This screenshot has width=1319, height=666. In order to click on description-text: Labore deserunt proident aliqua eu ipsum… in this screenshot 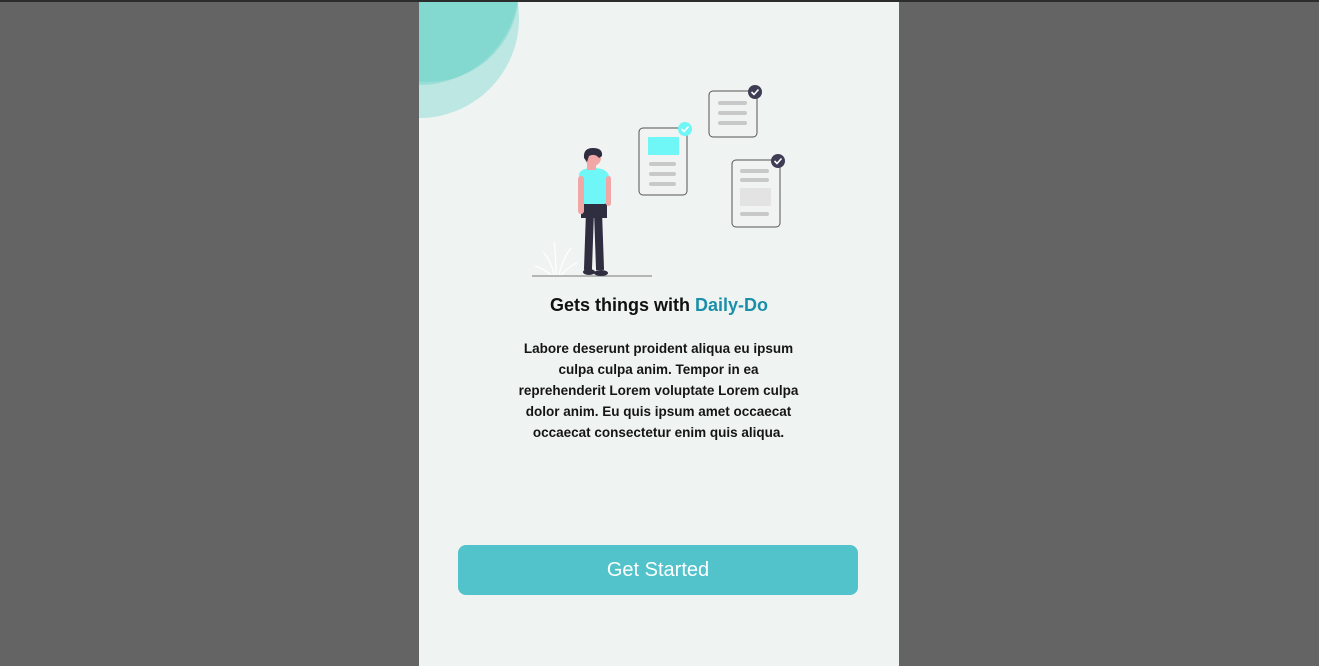, I will do `click(658, 390)`.